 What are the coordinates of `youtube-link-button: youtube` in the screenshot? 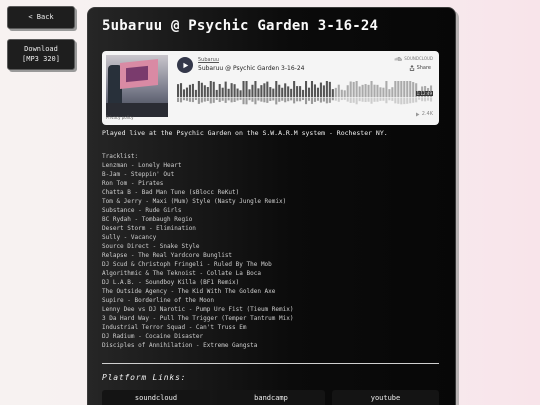 It's located at (385, 397).